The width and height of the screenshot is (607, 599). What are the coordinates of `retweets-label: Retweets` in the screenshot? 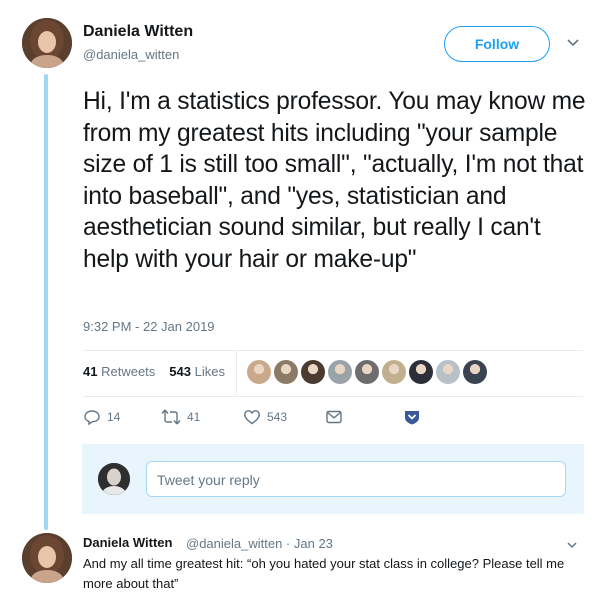 It's located at (128, 371).